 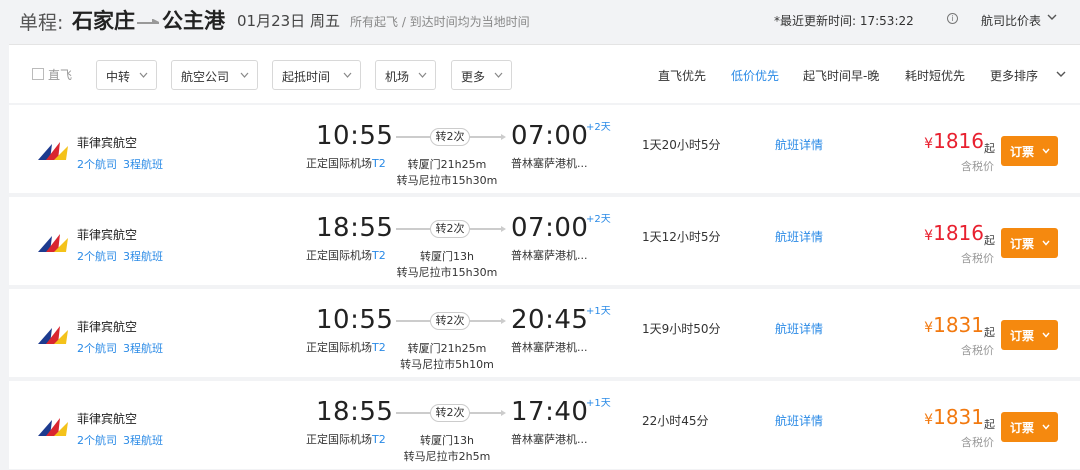 I want to click on airline-name: 菲律宾航空, so click(x=107, y=419).